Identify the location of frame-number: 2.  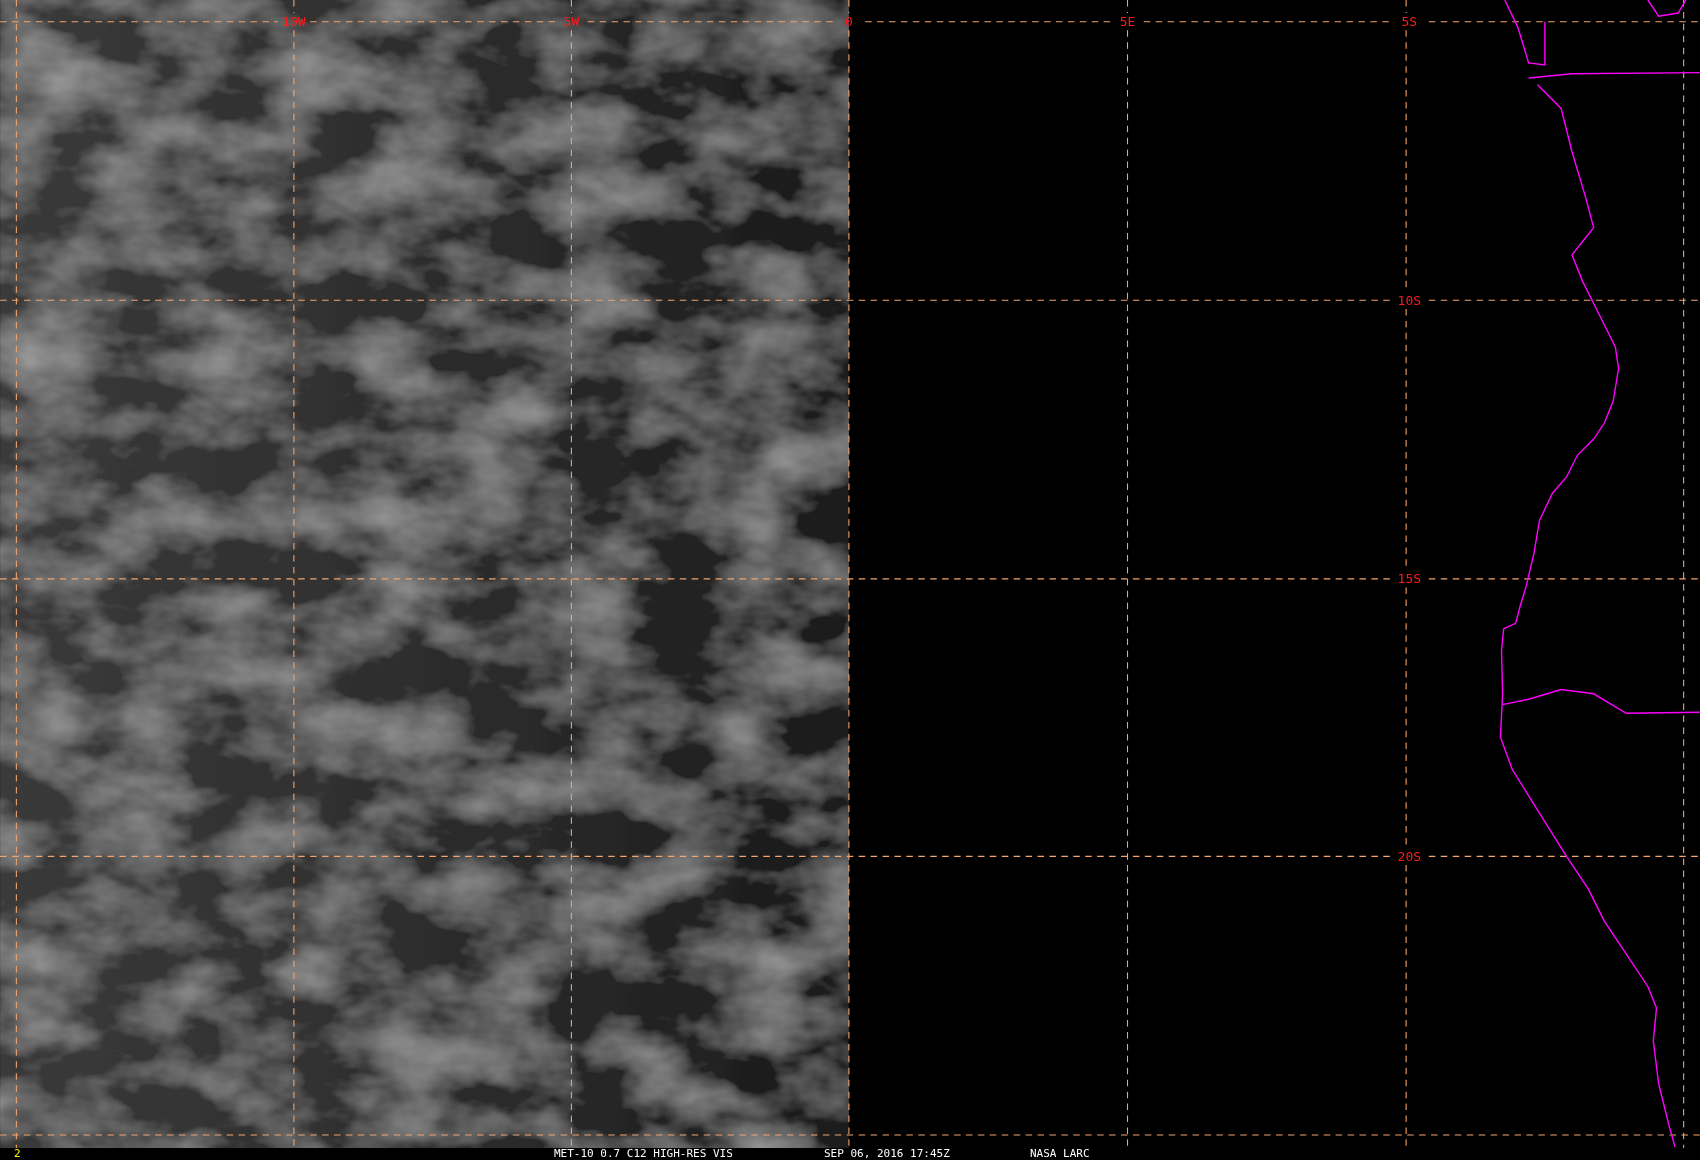
(18, 1154).